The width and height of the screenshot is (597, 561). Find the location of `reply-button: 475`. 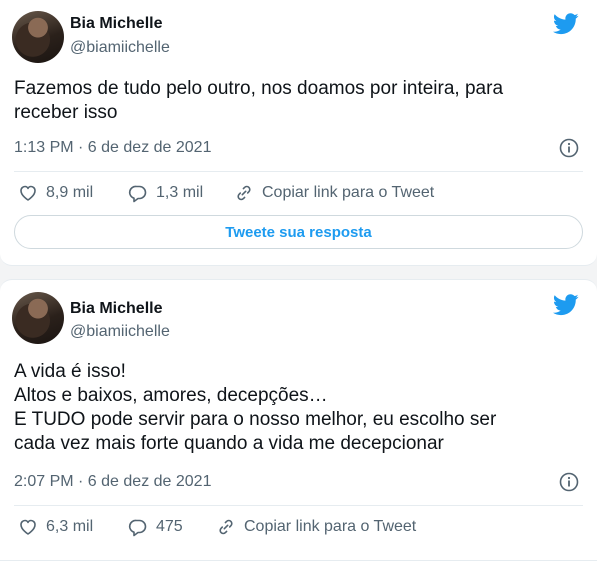

reply-button: 475 is located at coordinates (155, 527).